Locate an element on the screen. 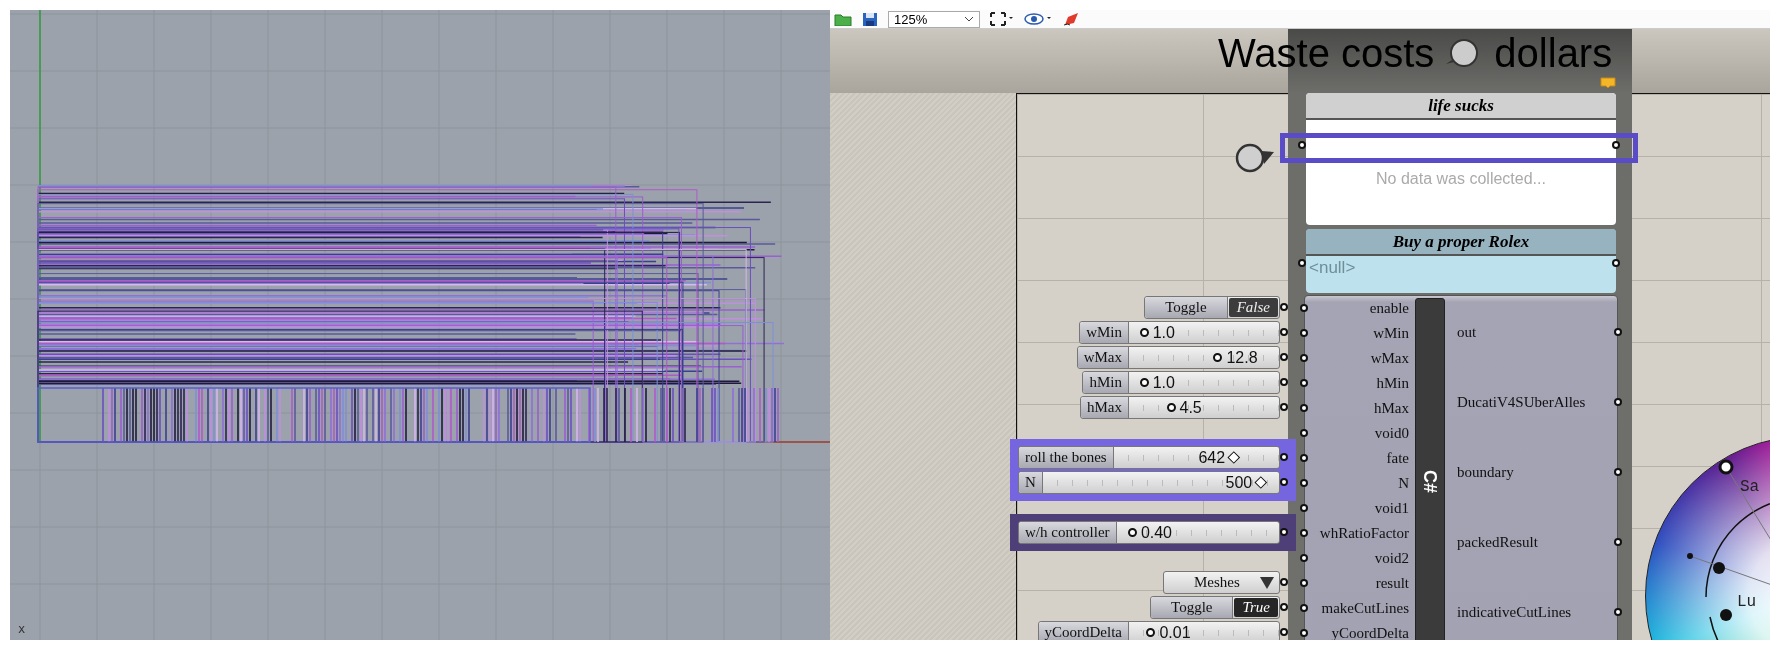  wheel-label: Lu is located at coordinates (1747, 602).